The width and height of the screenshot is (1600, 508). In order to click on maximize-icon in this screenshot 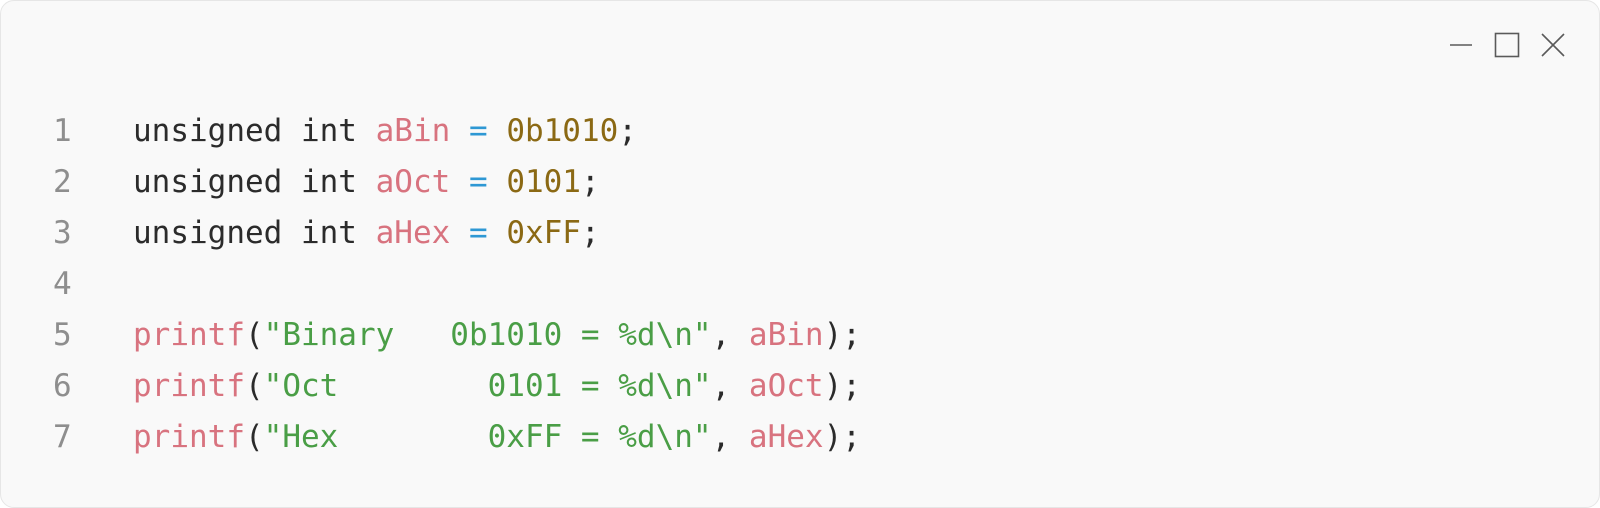, I will do `click(1507, 45)`.